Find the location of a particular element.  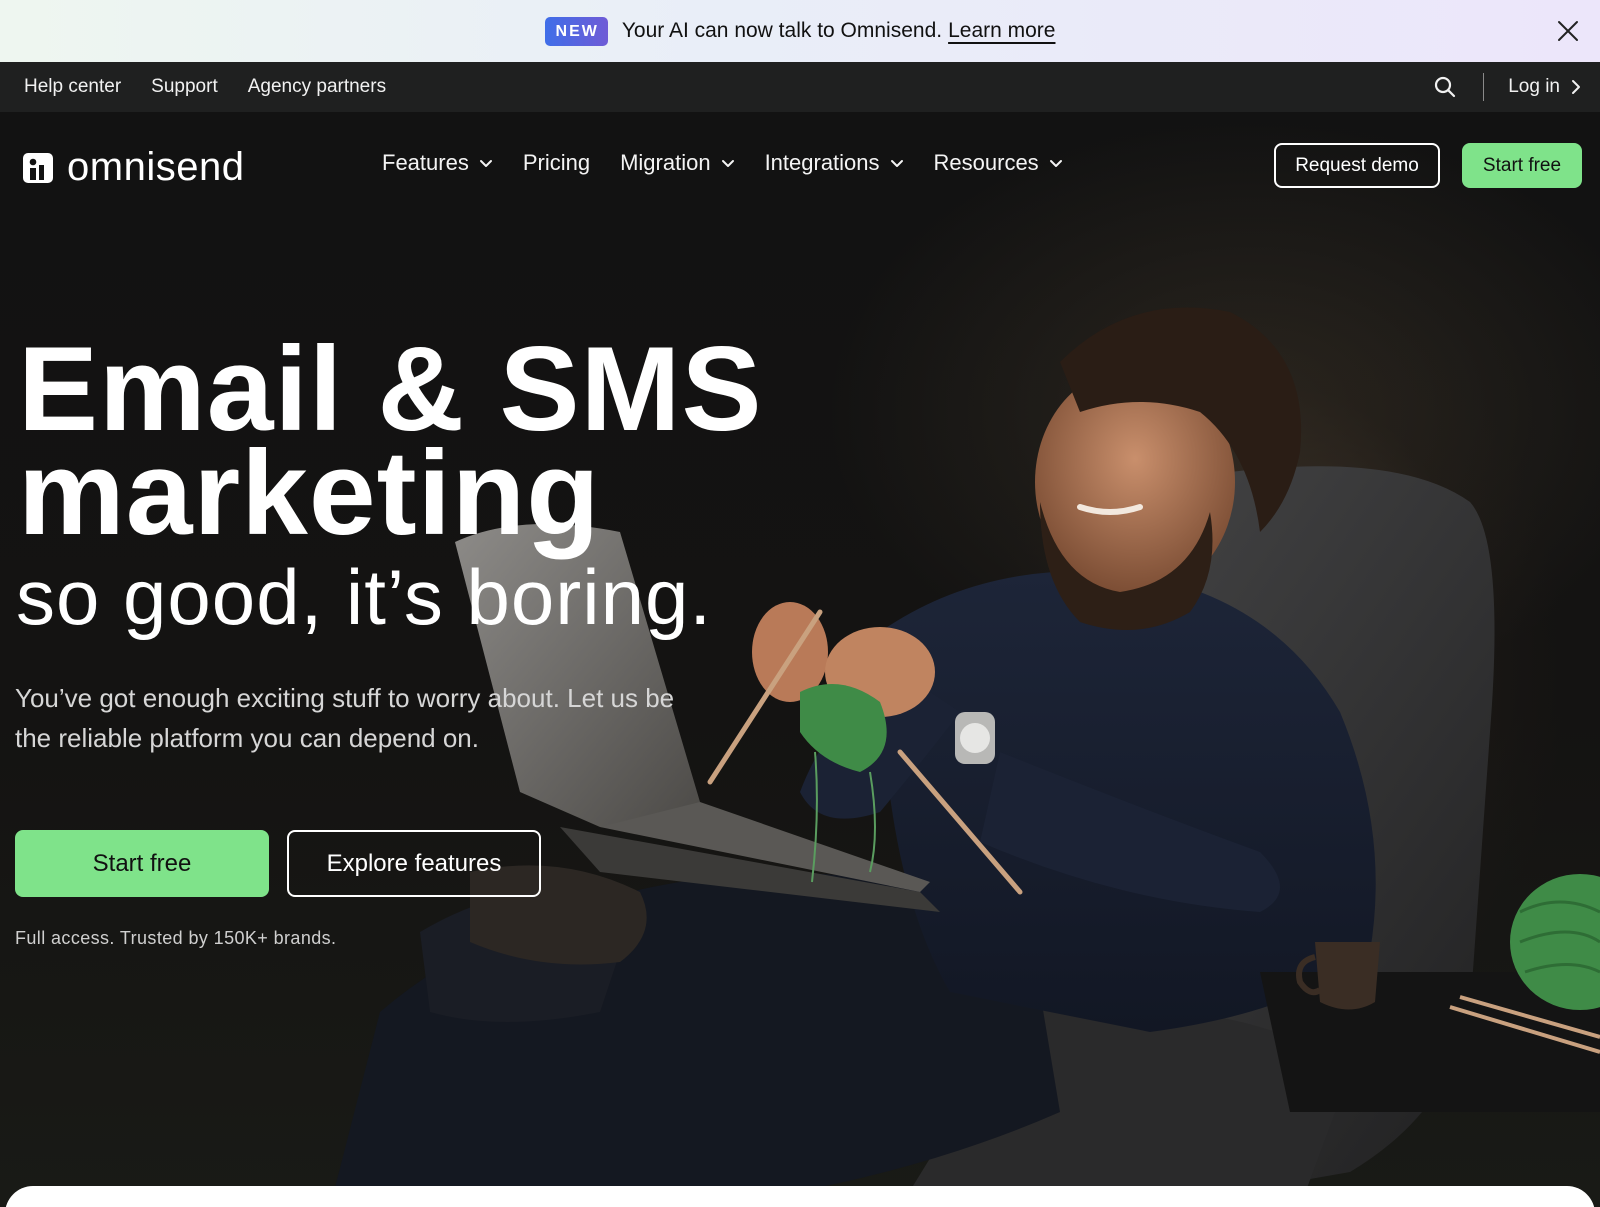

nav-start-free-button: Start free is located at coordinates (1522, 165).